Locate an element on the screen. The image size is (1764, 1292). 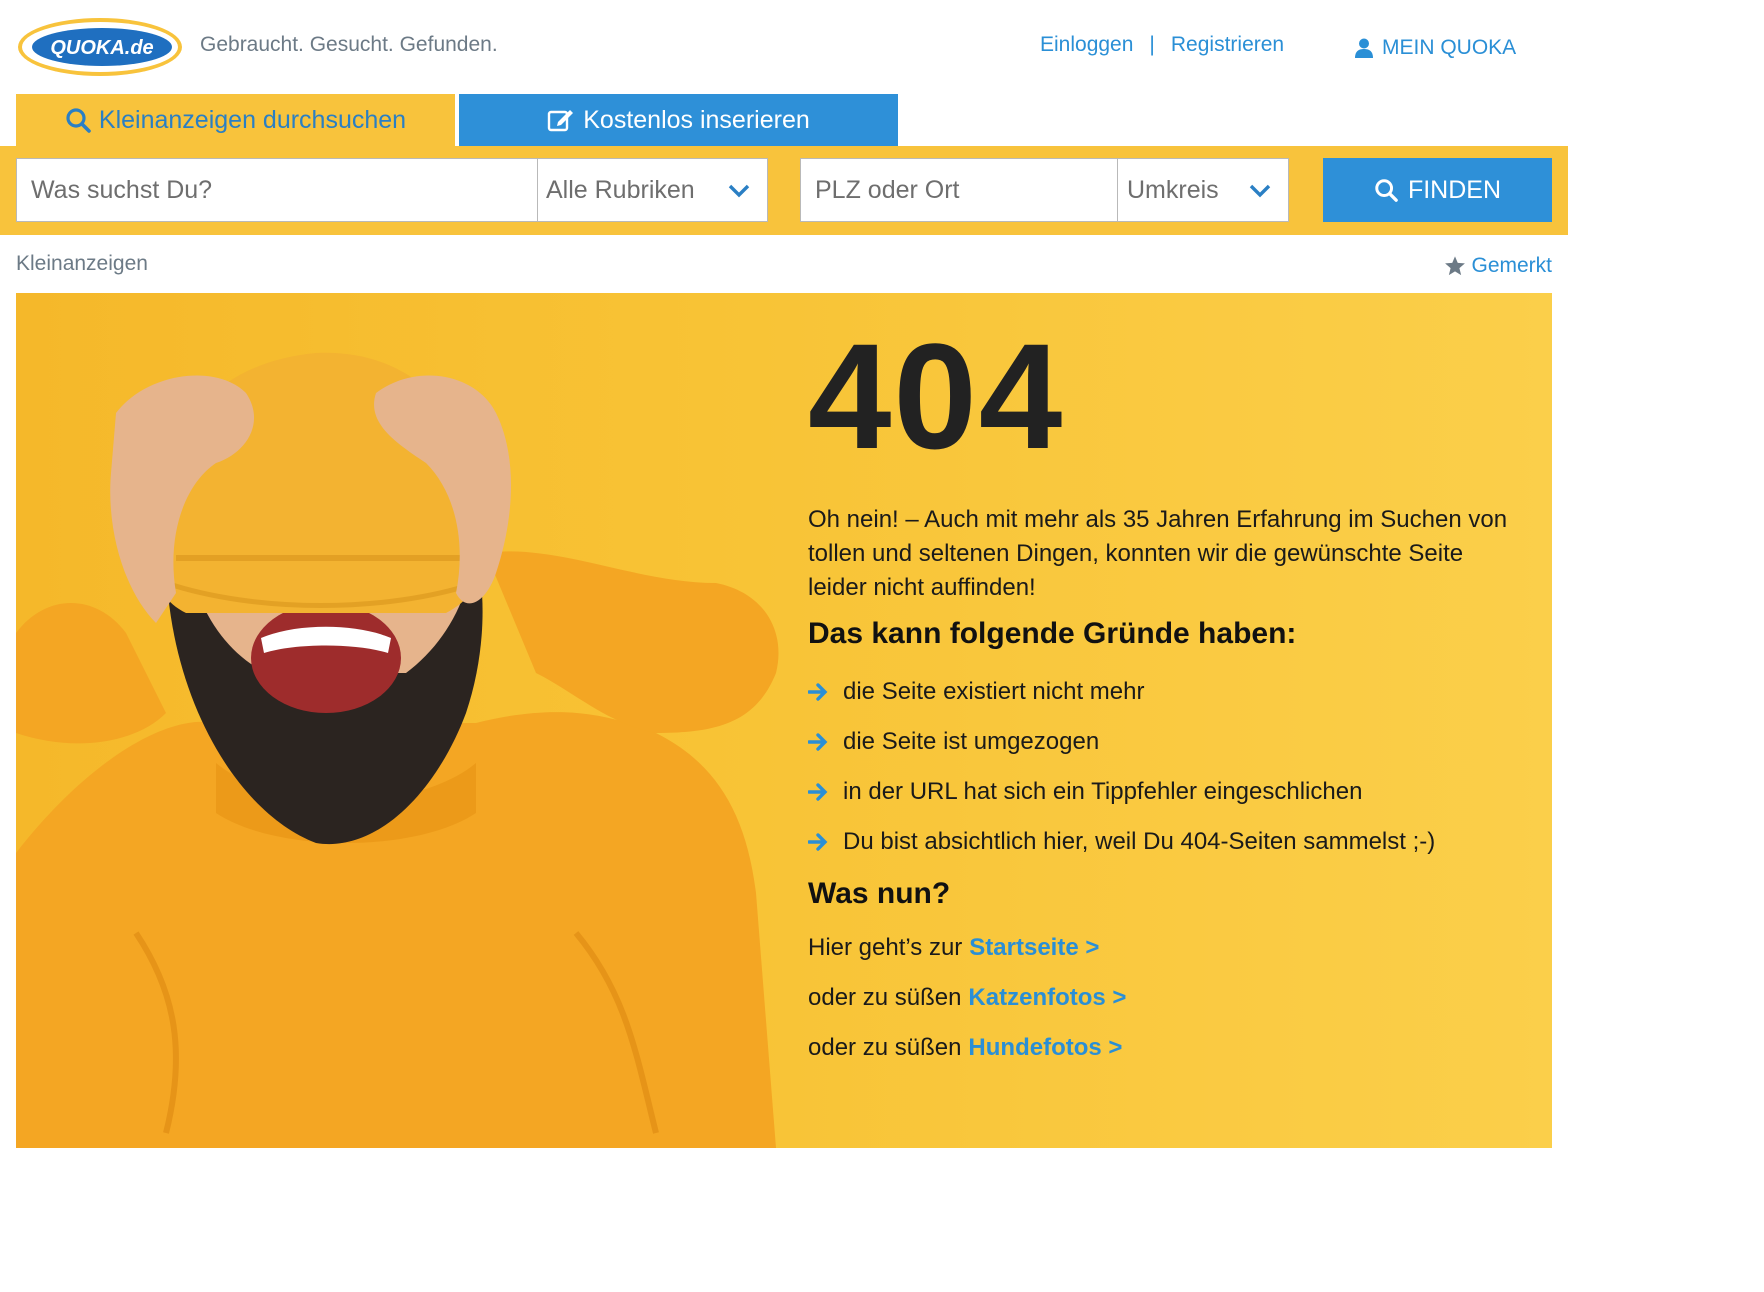
search-input: Was suchst Du? is located at coordinates (277, 190).